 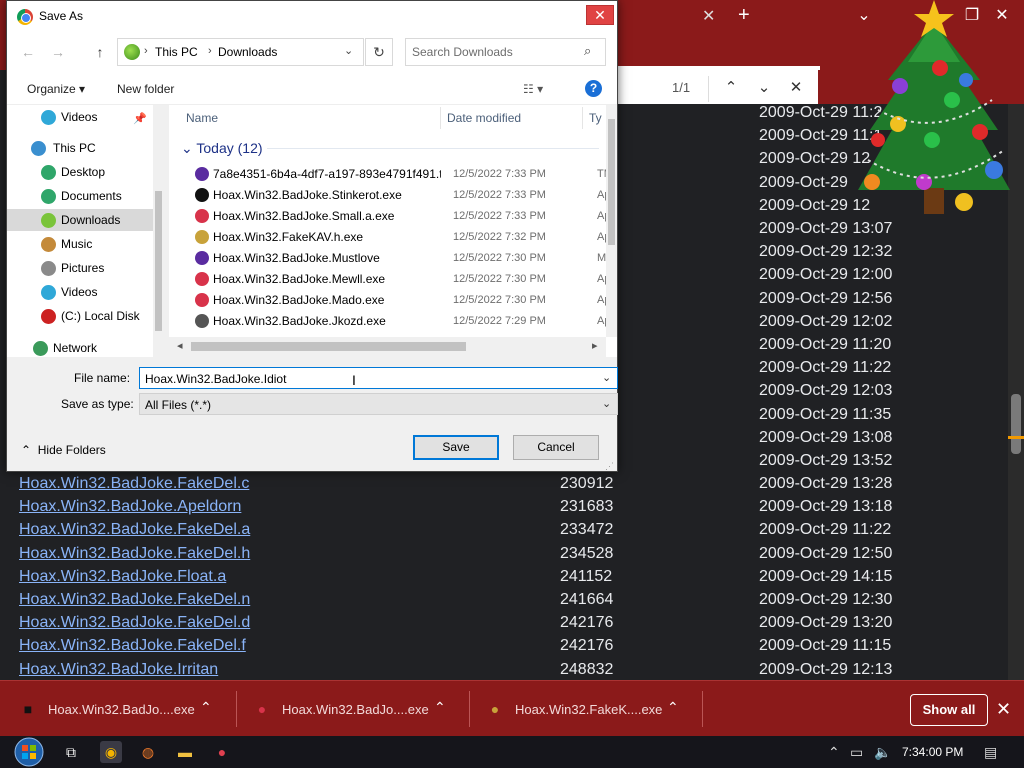 What do you see at coordinates (80, 268) in the screenshot?
I see `nav-item-pictures: Pictures` at bounding box center [80, 268].